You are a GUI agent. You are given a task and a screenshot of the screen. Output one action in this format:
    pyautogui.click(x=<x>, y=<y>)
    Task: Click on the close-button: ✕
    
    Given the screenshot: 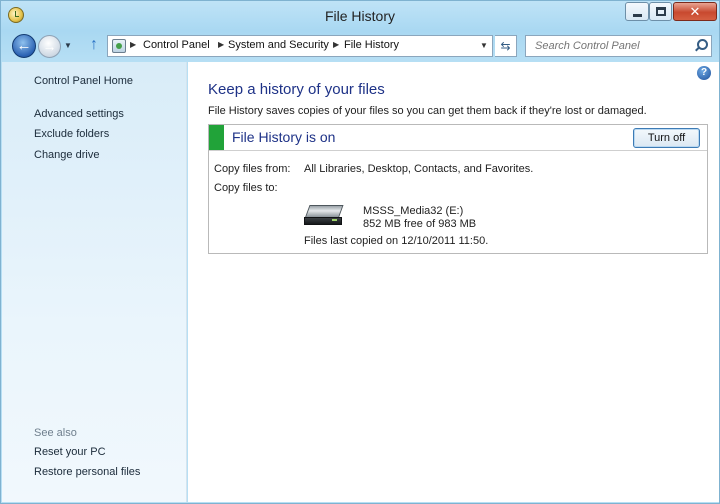 What is the action you would take?
    pyautogui.click(x=695, y=11)
    